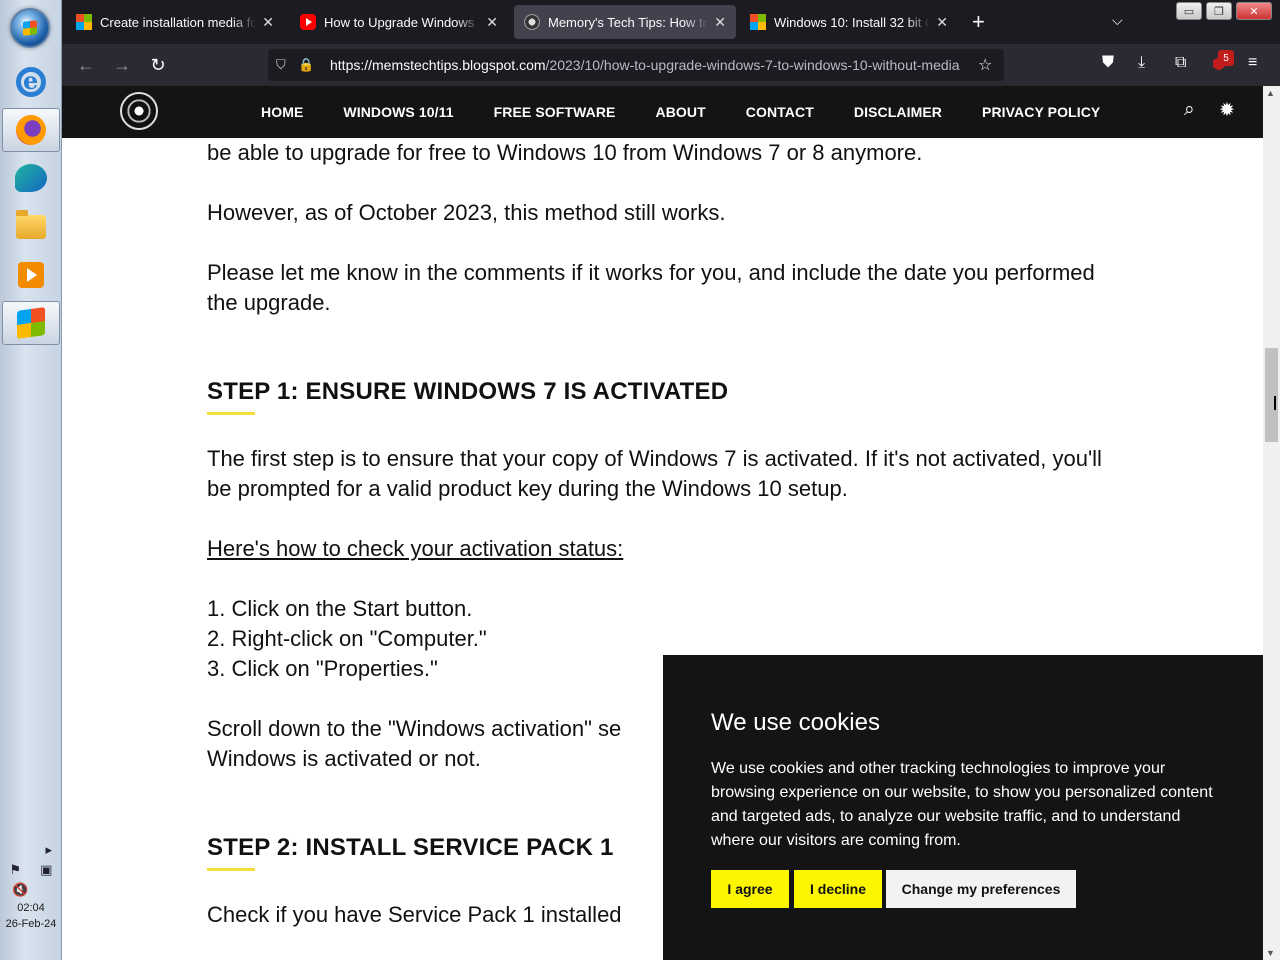 The image size is (1280, 960). What do you see at coordinates (309, 65) in the screenshot?
I see `lock-icon: 🔒` at bounding box center [309, 65].